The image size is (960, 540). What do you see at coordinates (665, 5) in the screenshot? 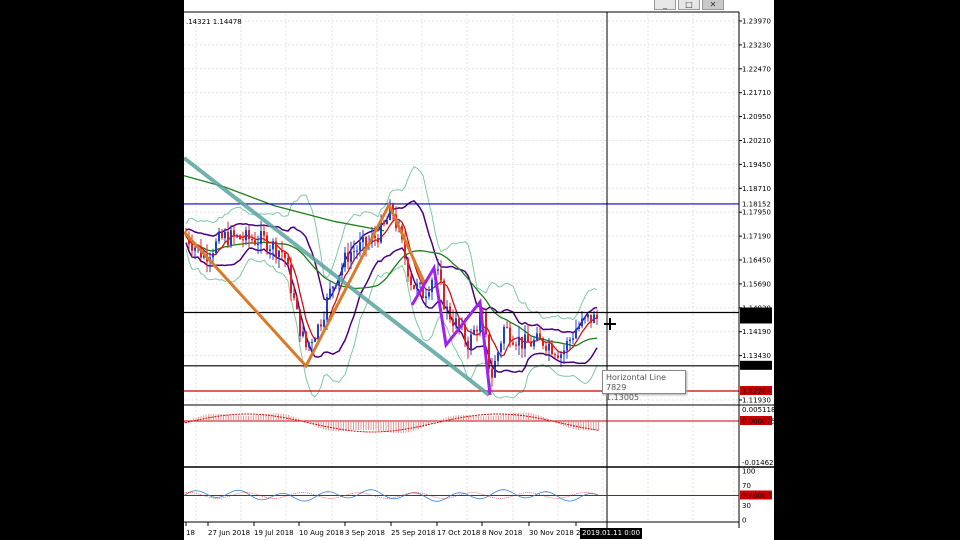
I see `minimize-button: _` at bounding box center [665, 5].